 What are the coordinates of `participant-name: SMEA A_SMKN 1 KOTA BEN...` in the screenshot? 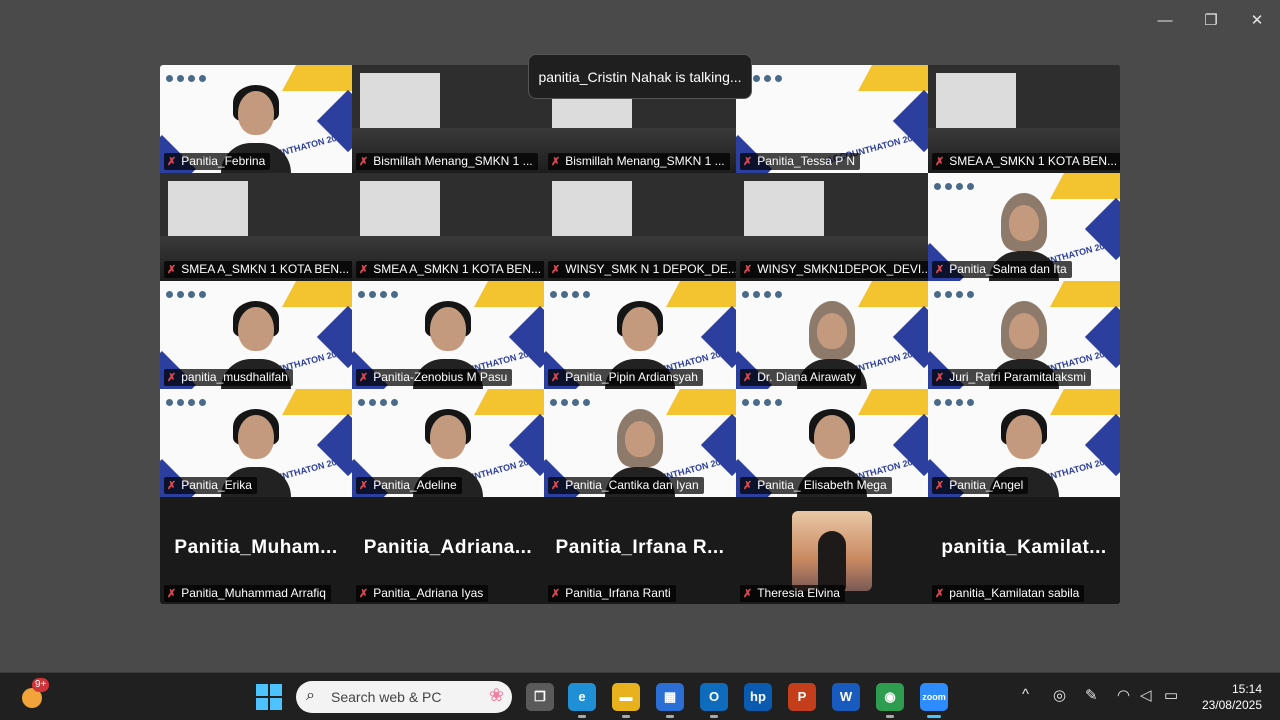 It's located at (1033, 161).